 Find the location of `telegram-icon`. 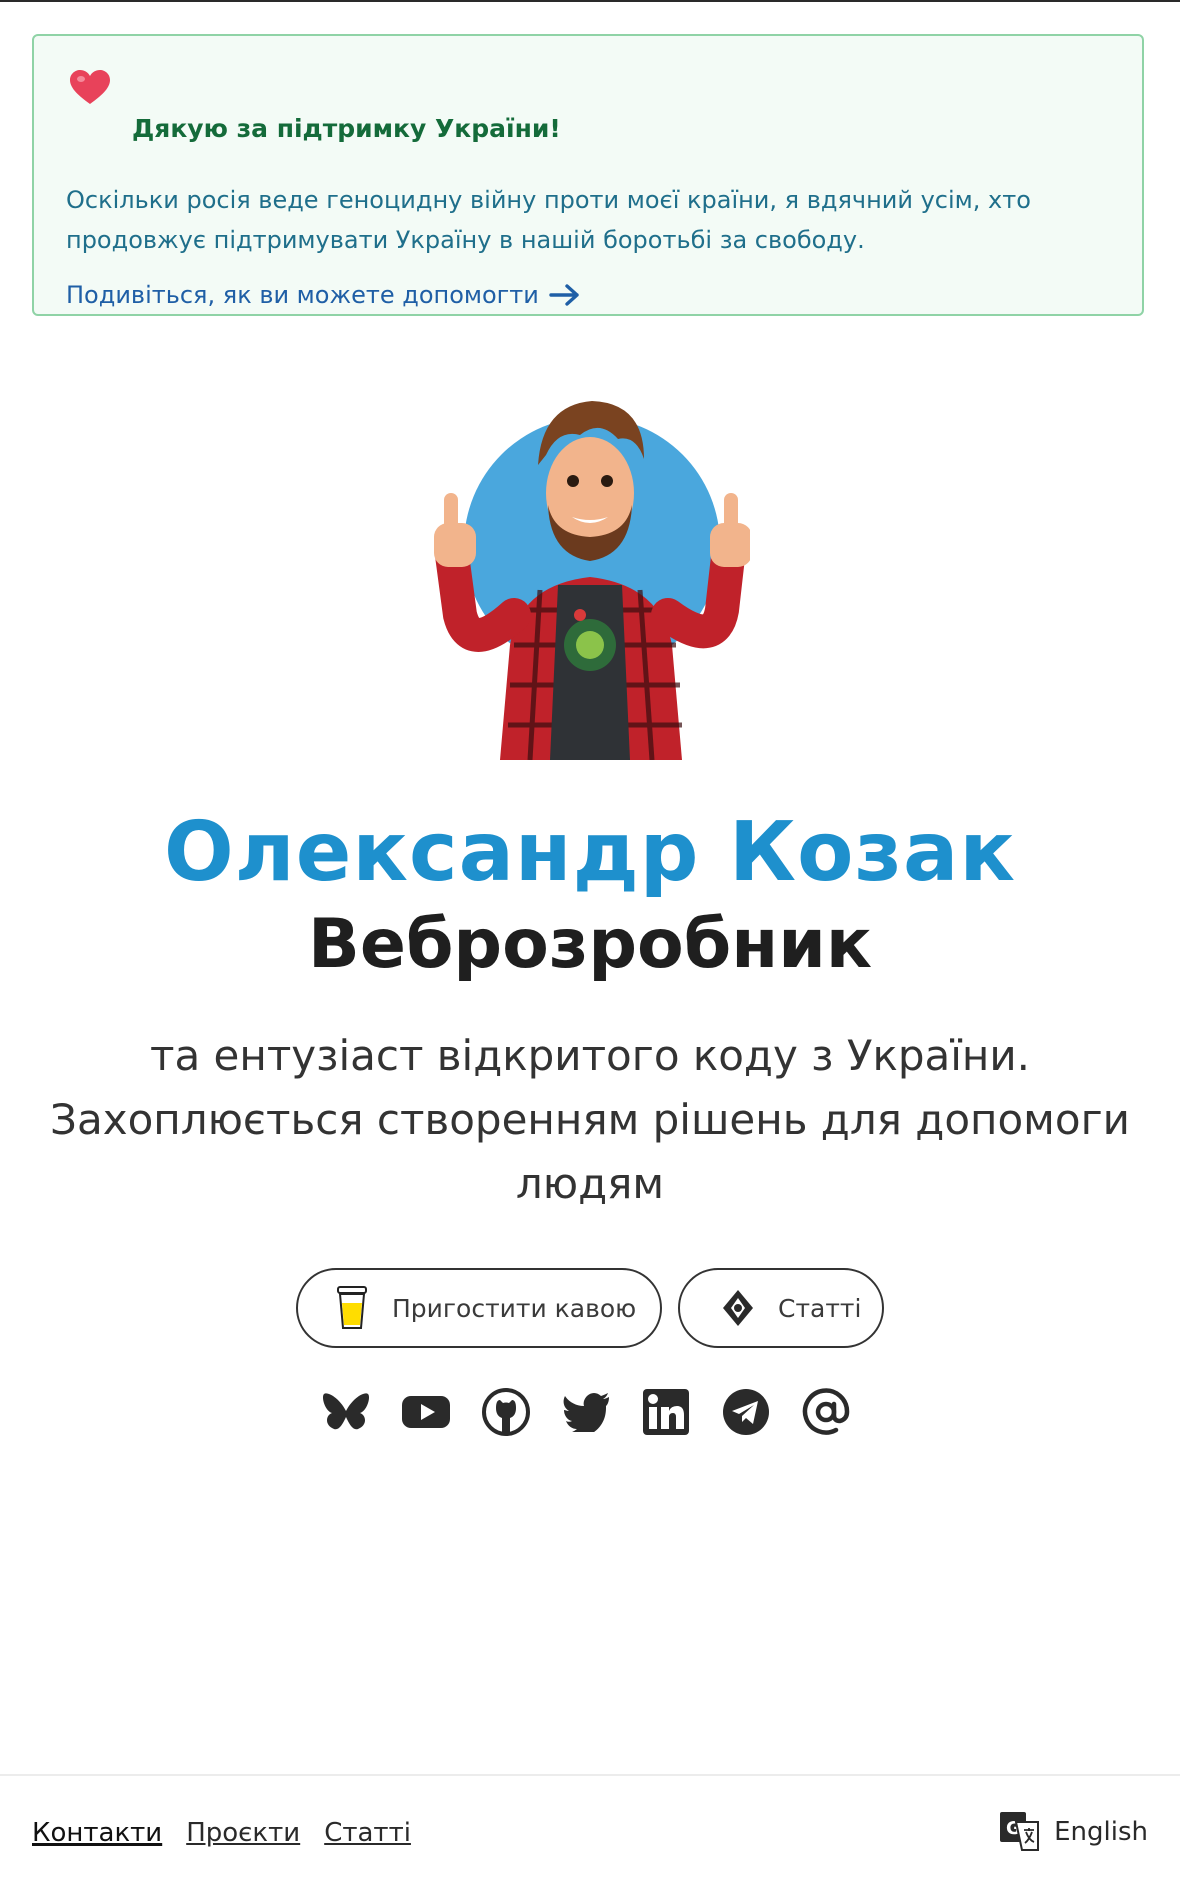

telegram-icon is located at coordinates (746, 1412).